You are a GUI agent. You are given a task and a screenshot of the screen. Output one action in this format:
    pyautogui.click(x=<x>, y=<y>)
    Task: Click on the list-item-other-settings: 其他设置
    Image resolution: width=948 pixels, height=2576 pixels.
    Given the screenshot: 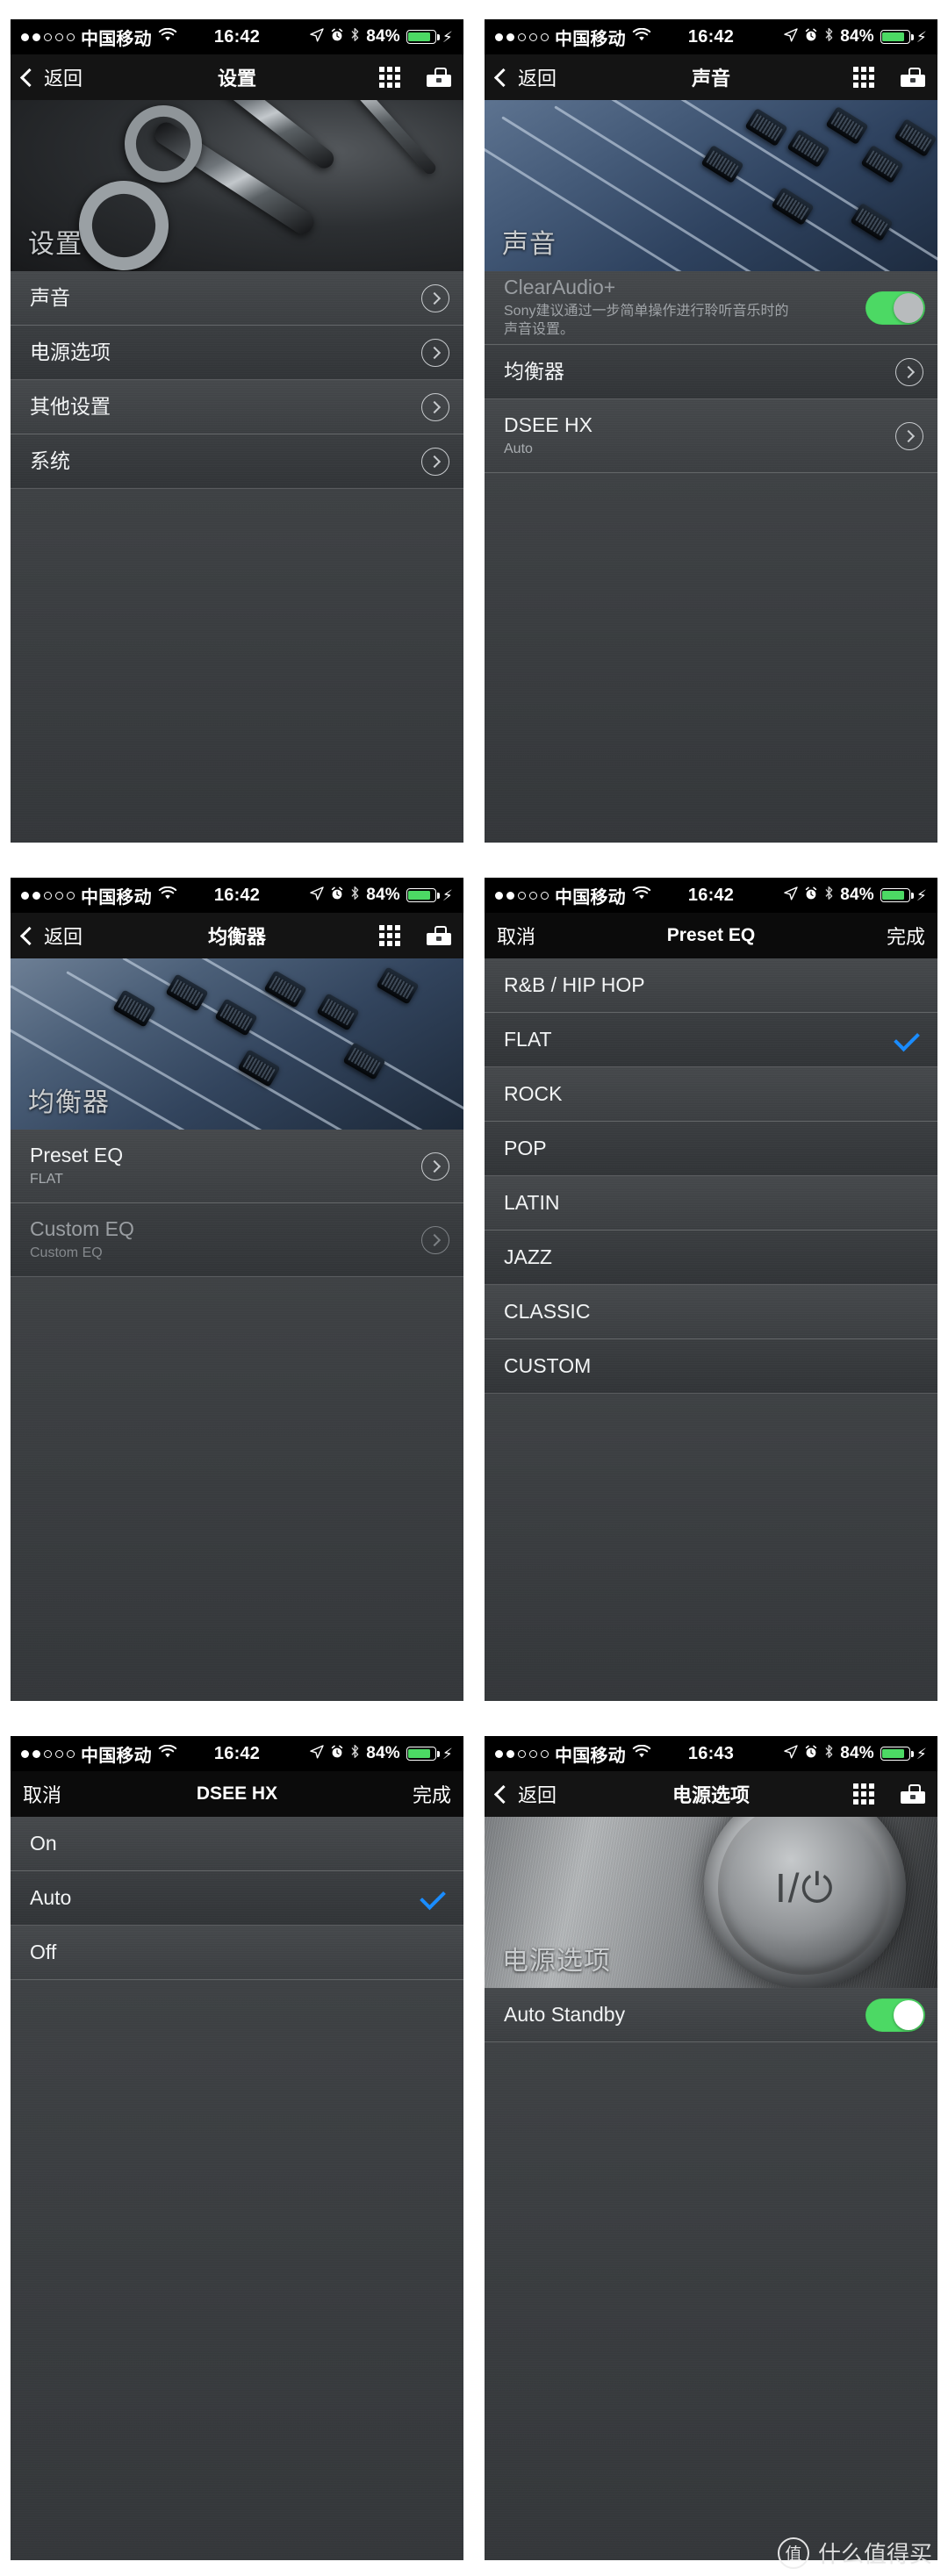 What is the action you would take?
    pyautogui.click(x=237, y=407)
    